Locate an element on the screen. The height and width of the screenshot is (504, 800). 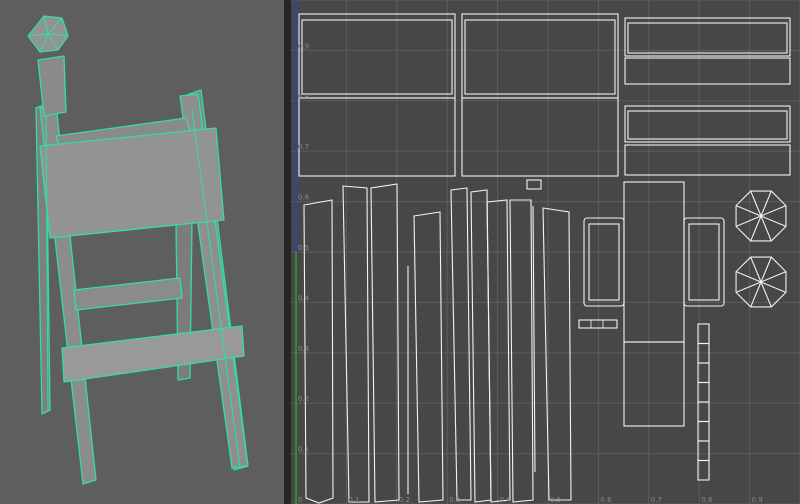
uv-shell-board-d is located at coordinates (540, 137).